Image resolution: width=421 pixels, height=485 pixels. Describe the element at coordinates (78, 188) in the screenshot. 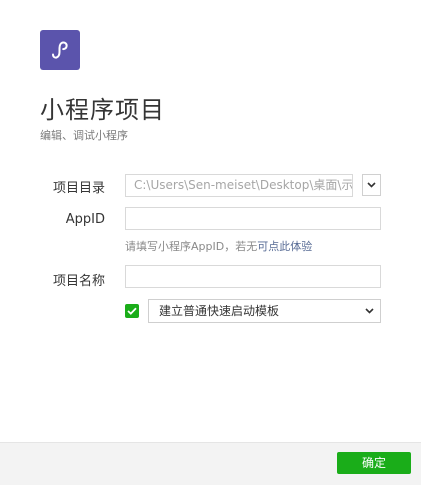

I see `directory-label: 项目目录` at that location.